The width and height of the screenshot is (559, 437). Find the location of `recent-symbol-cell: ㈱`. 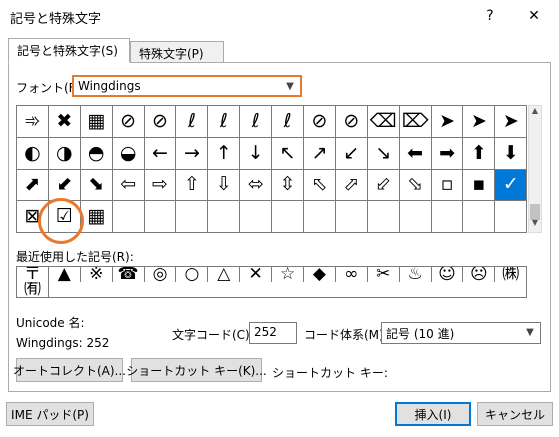

recent-symbol-cell: ㈱ is located at coordinates (511, 274).